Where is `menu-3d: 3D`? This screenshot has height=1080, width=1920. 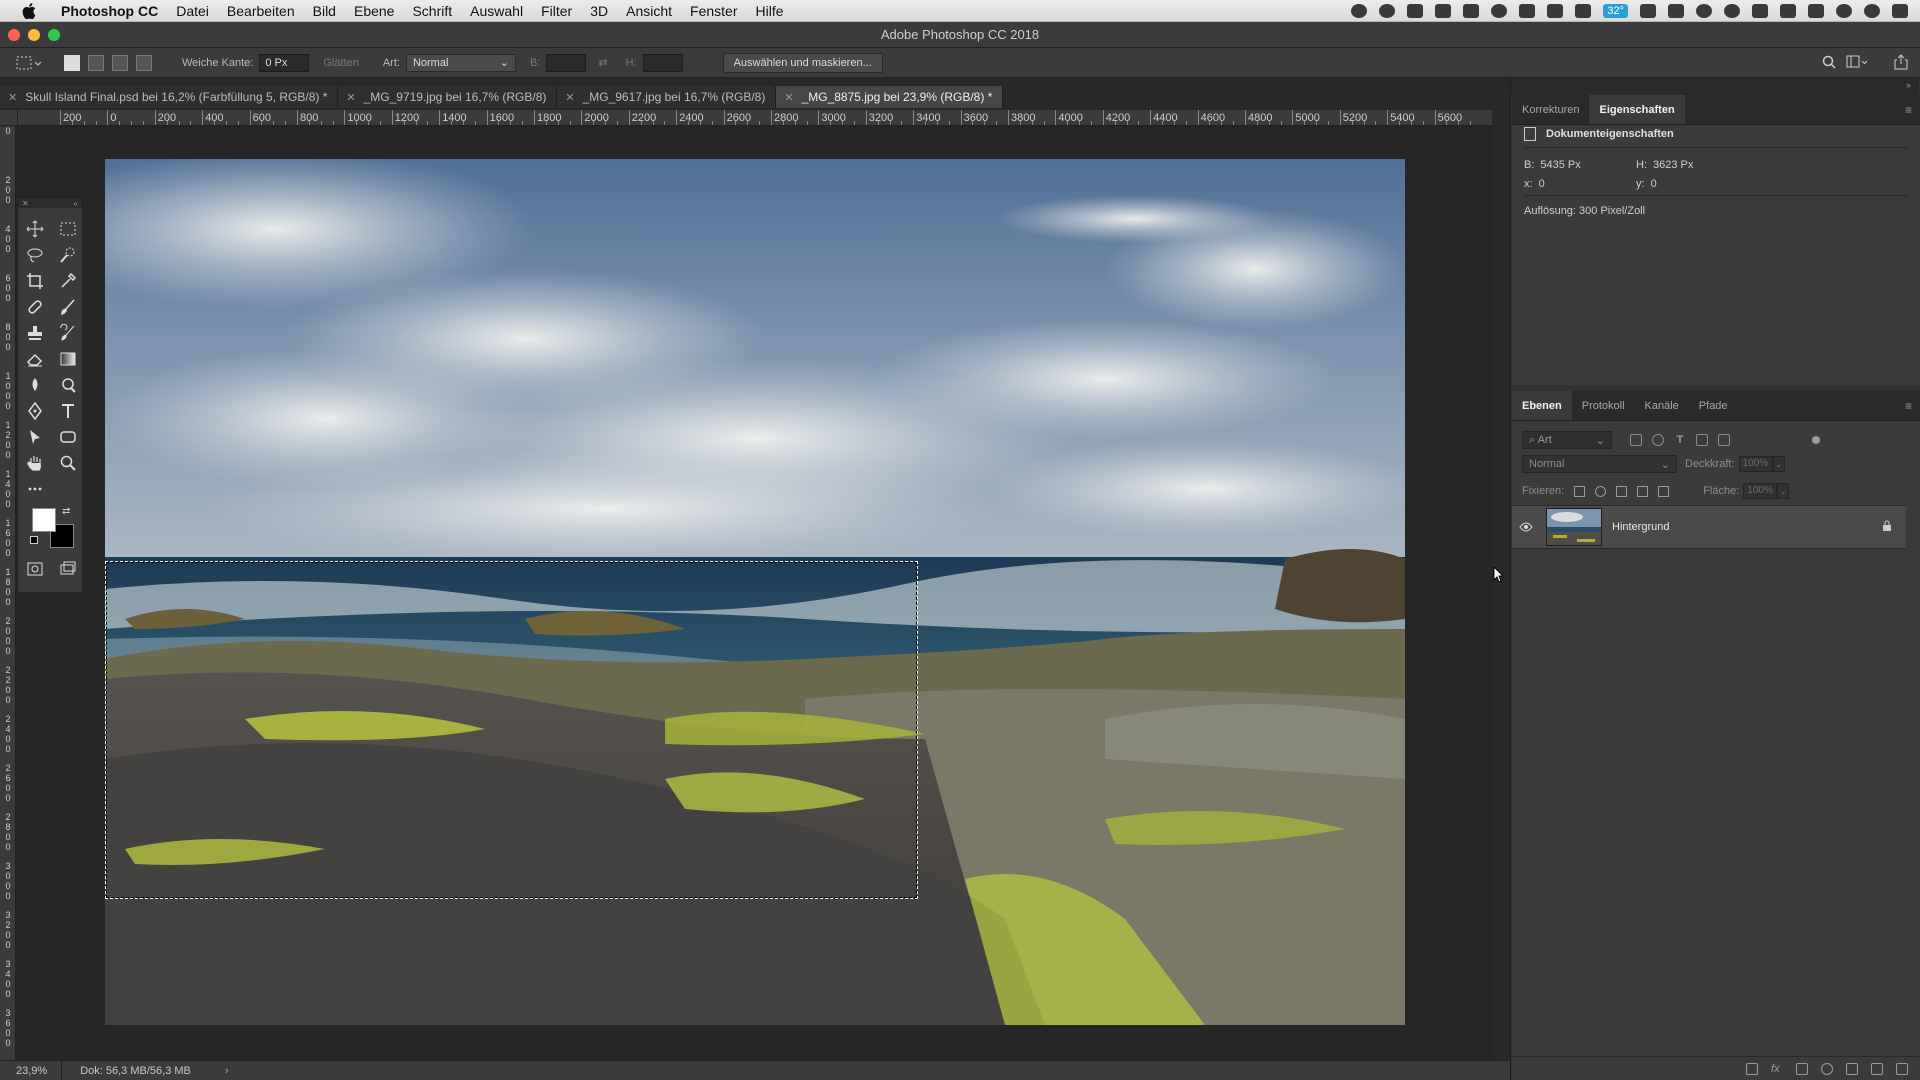
menu-3d: 3D is located at coordinates (599, 11).